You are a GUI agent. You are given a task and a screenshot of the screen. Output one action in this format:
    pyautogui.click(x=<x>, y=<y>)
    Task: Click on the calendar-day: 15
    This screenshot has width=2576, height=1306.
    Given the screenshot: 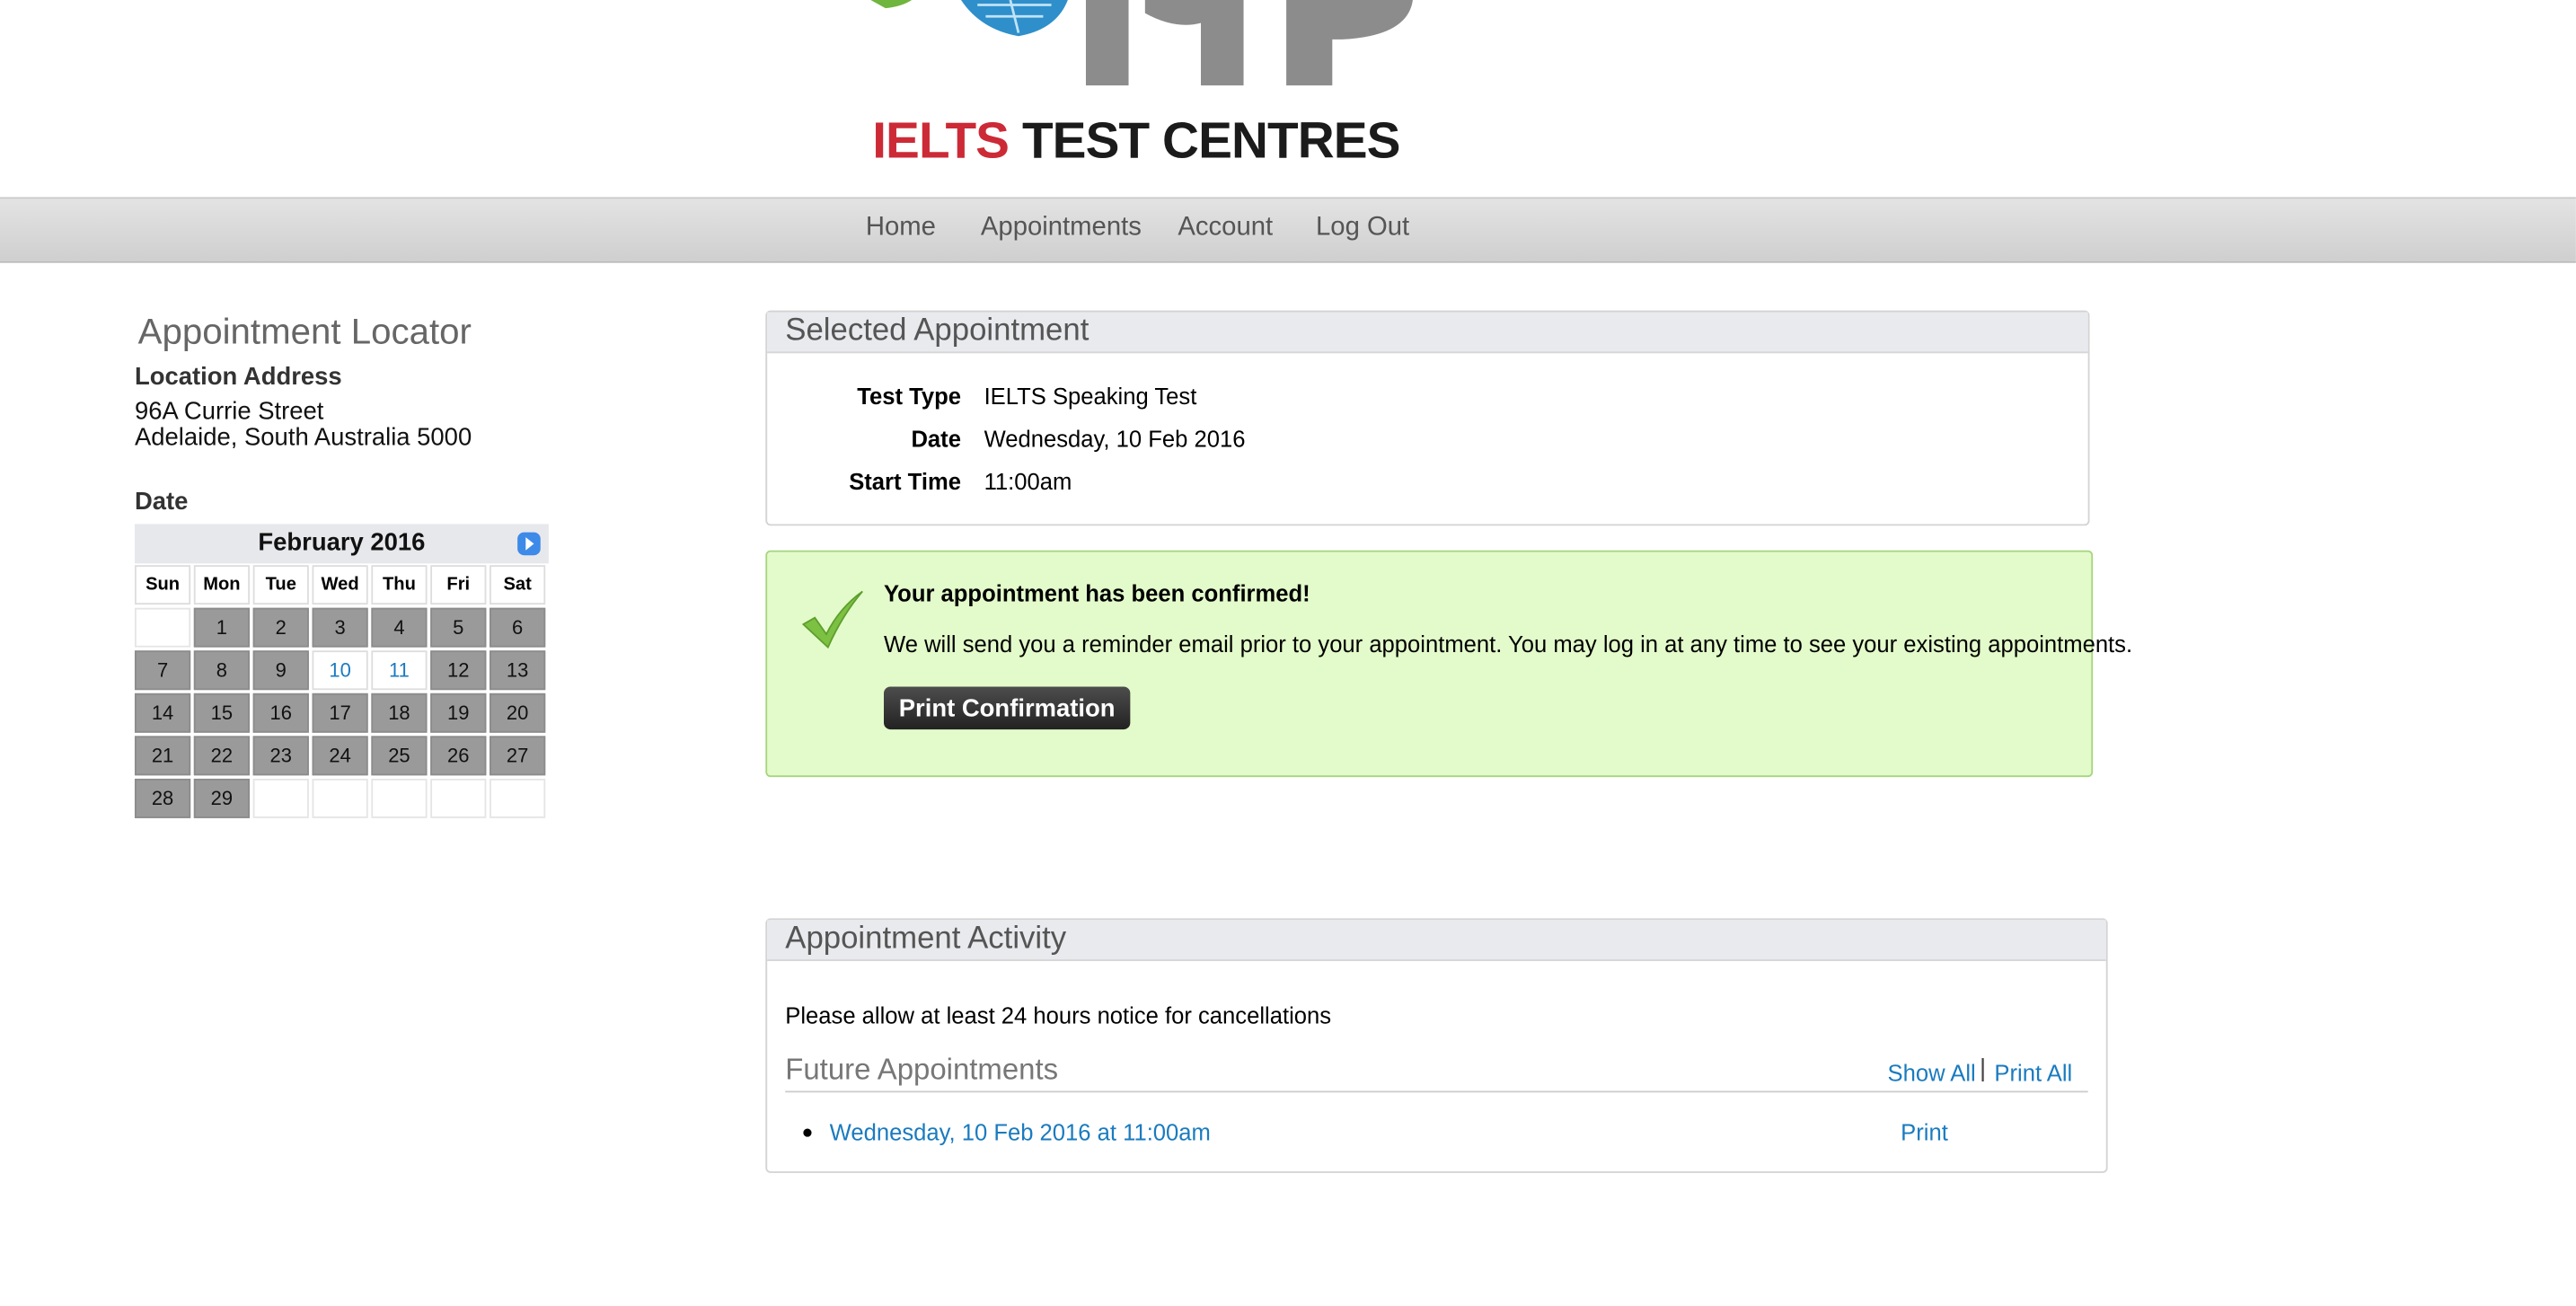 What is the action you would take?
    pyautogui.click(x=222, y=713)
    